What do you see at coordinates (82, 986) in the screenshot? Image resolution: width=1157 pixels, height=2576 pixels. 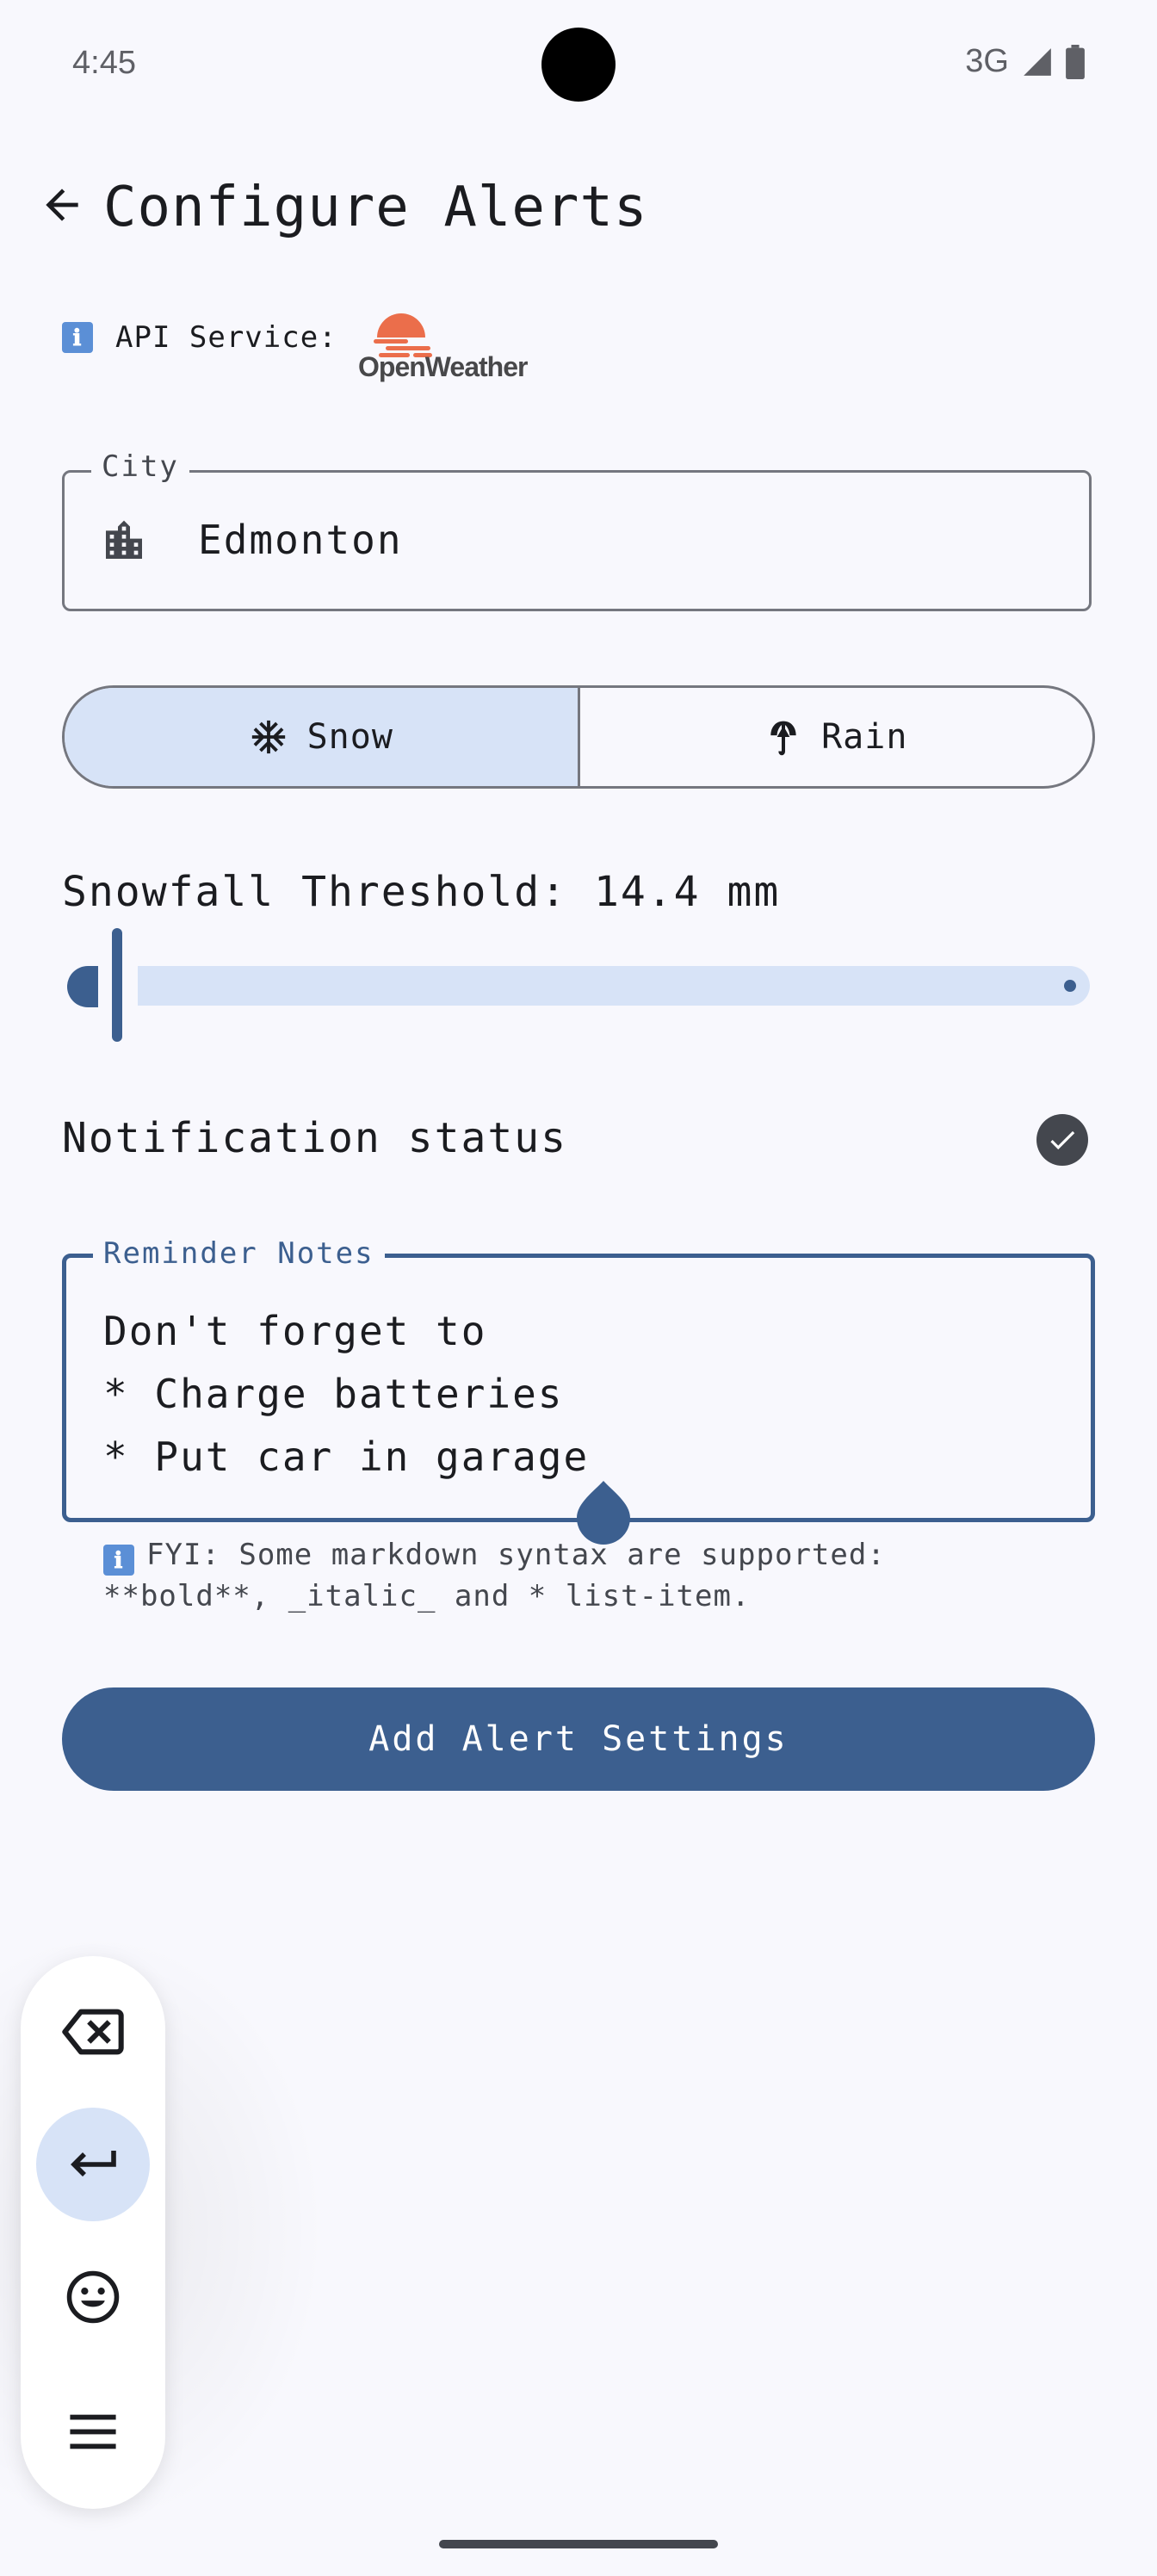 I see `slider-active-track` at bounding box center [82, 986].